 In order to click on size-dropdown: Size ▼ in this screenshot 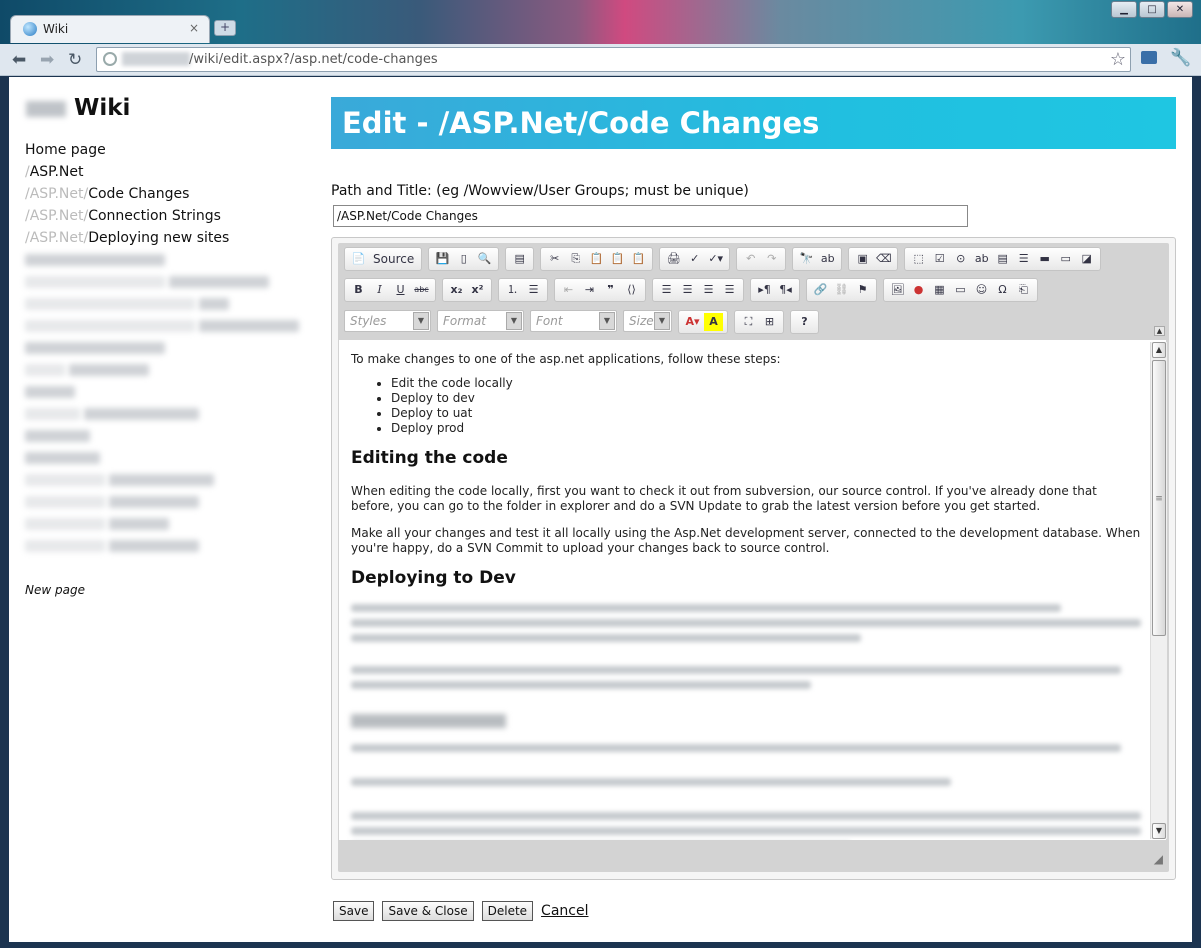, I will do `click(647, 321)`.